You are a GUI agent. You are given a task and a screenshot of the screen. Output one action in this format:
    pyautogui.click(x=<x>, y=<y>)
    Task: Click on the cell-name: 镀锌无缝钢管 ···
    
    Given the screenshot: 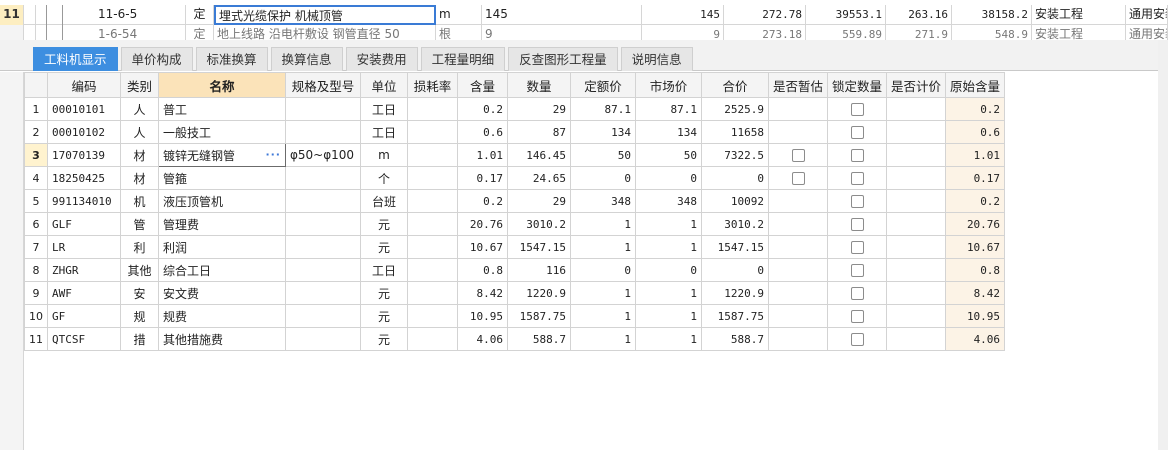 What is the action you would take?
    pyautogui.click(x=222, y=155)
    